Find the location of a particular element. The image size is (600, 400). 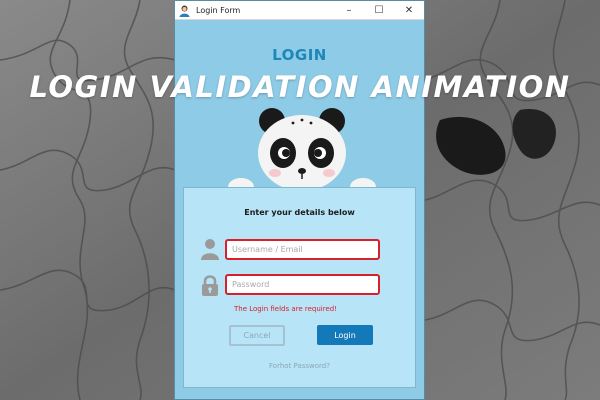

lock-icon is located at coordinates (210, 285).